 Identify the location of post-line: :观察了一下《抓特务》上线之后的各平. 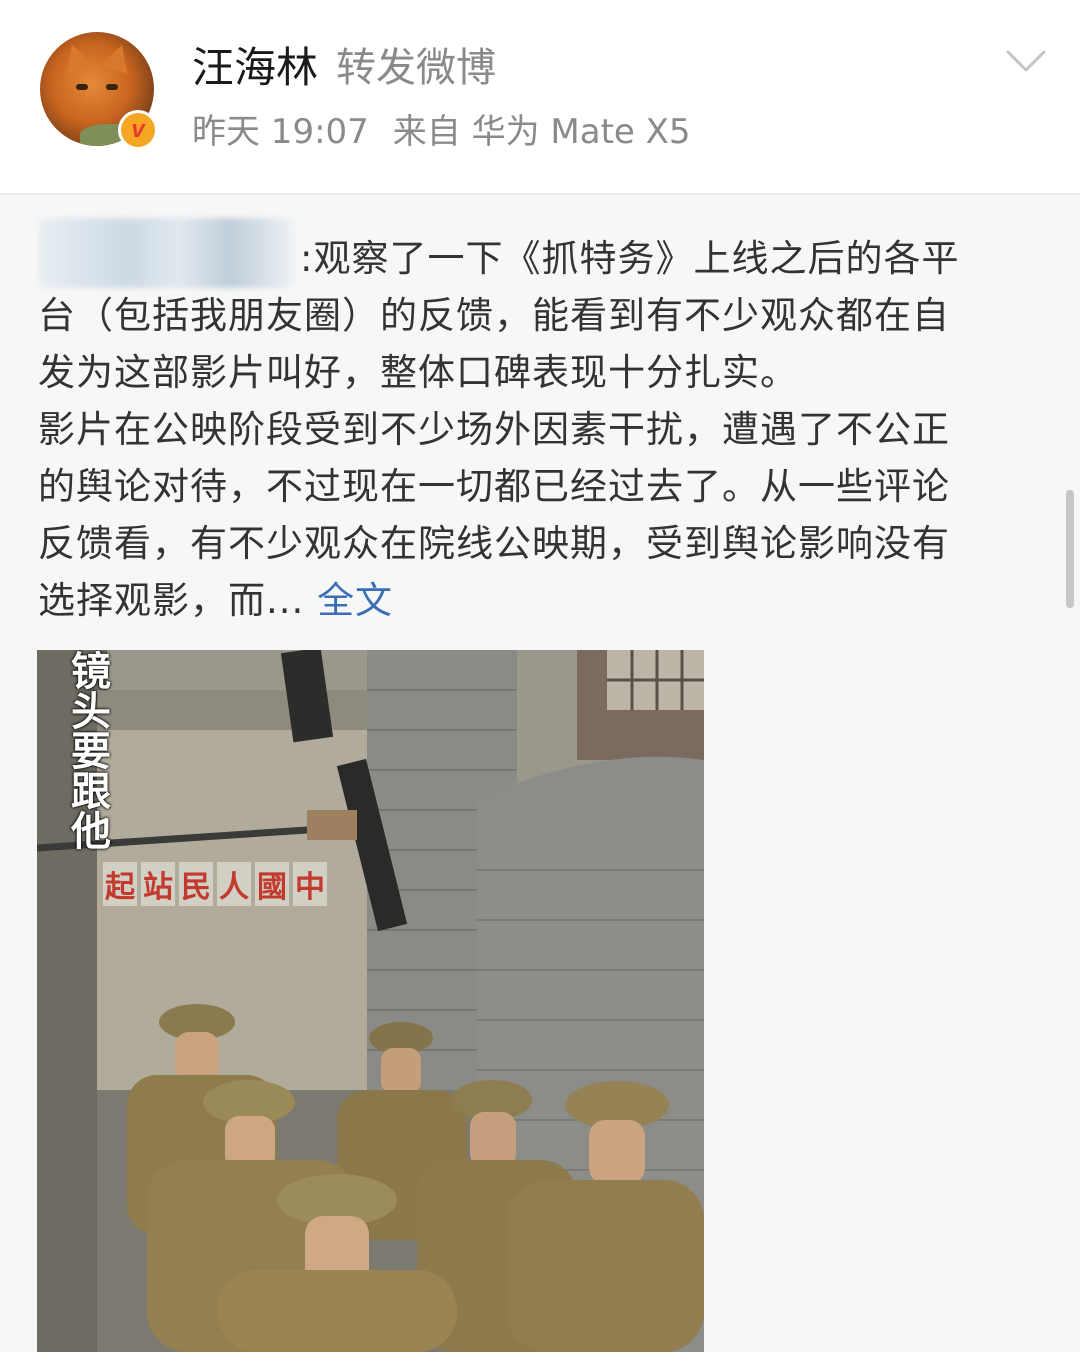
(544, 258).